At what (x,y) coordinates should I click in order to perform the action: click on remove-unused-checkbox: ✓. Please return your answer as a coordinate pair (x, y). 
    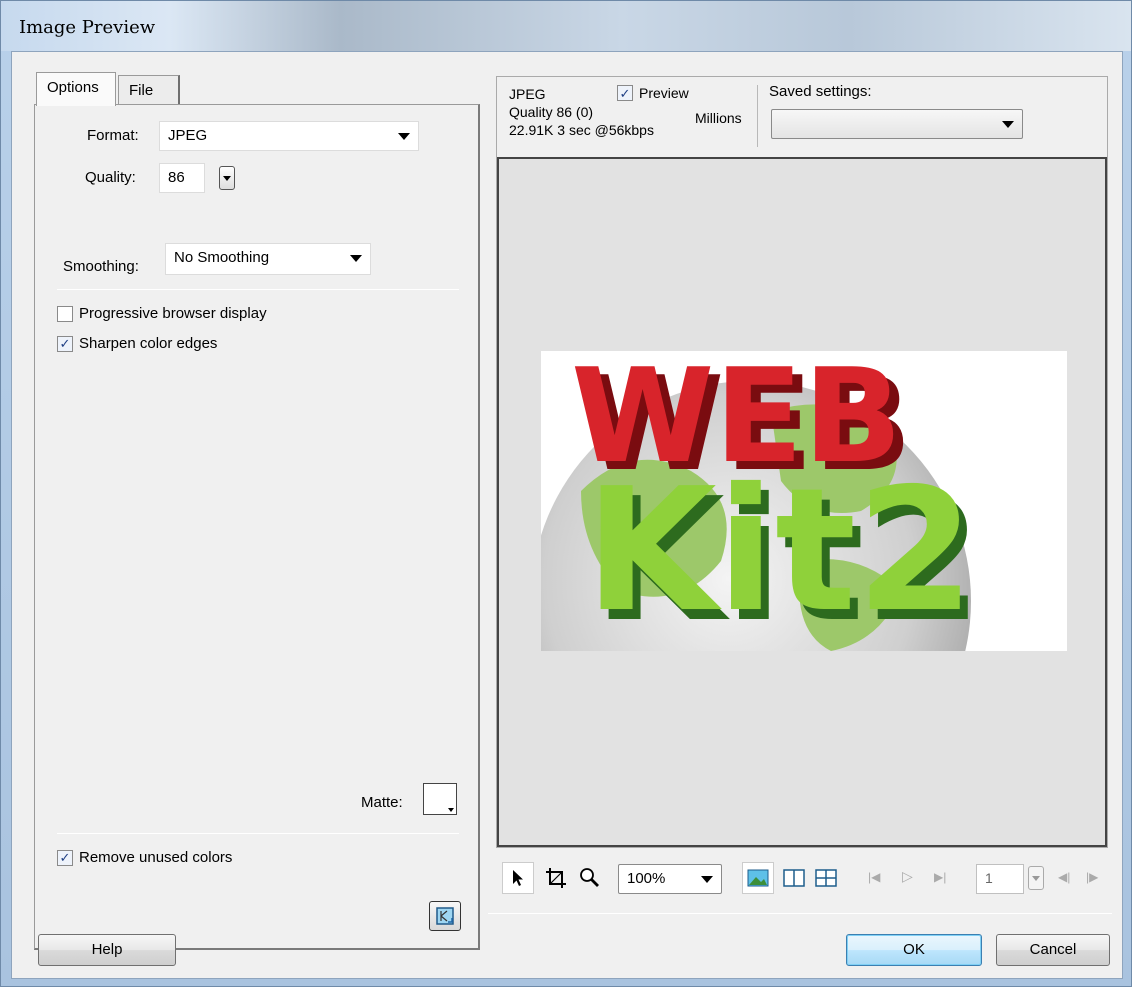
    Looking at the image, I should click on (65, 857).